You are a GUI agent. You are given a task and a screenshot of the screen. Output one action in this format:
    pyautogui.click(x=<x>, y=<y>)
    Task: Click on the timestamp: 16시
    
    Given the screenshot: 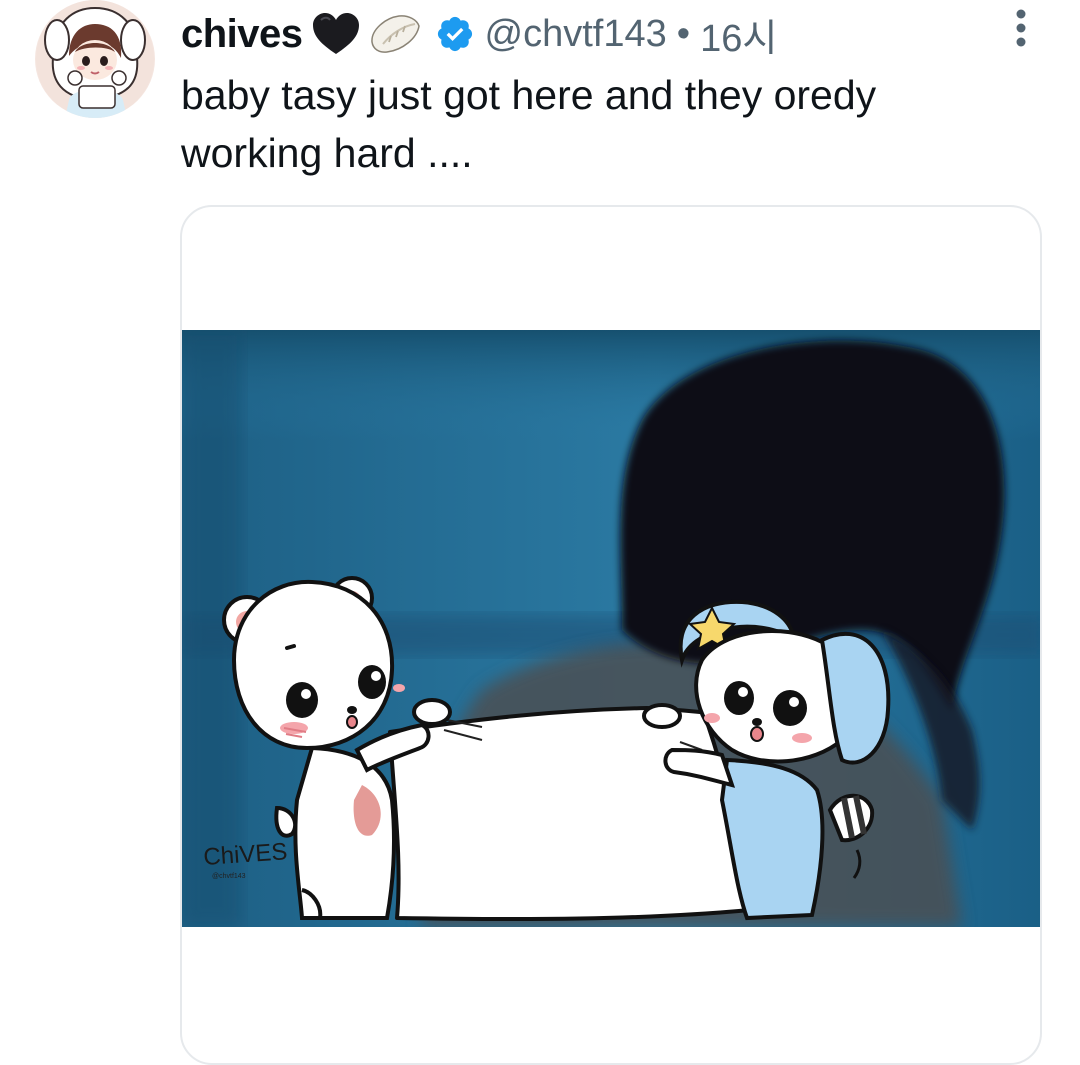 What is the action you would take?
    pyautogui.click(x=738, y=34)
    